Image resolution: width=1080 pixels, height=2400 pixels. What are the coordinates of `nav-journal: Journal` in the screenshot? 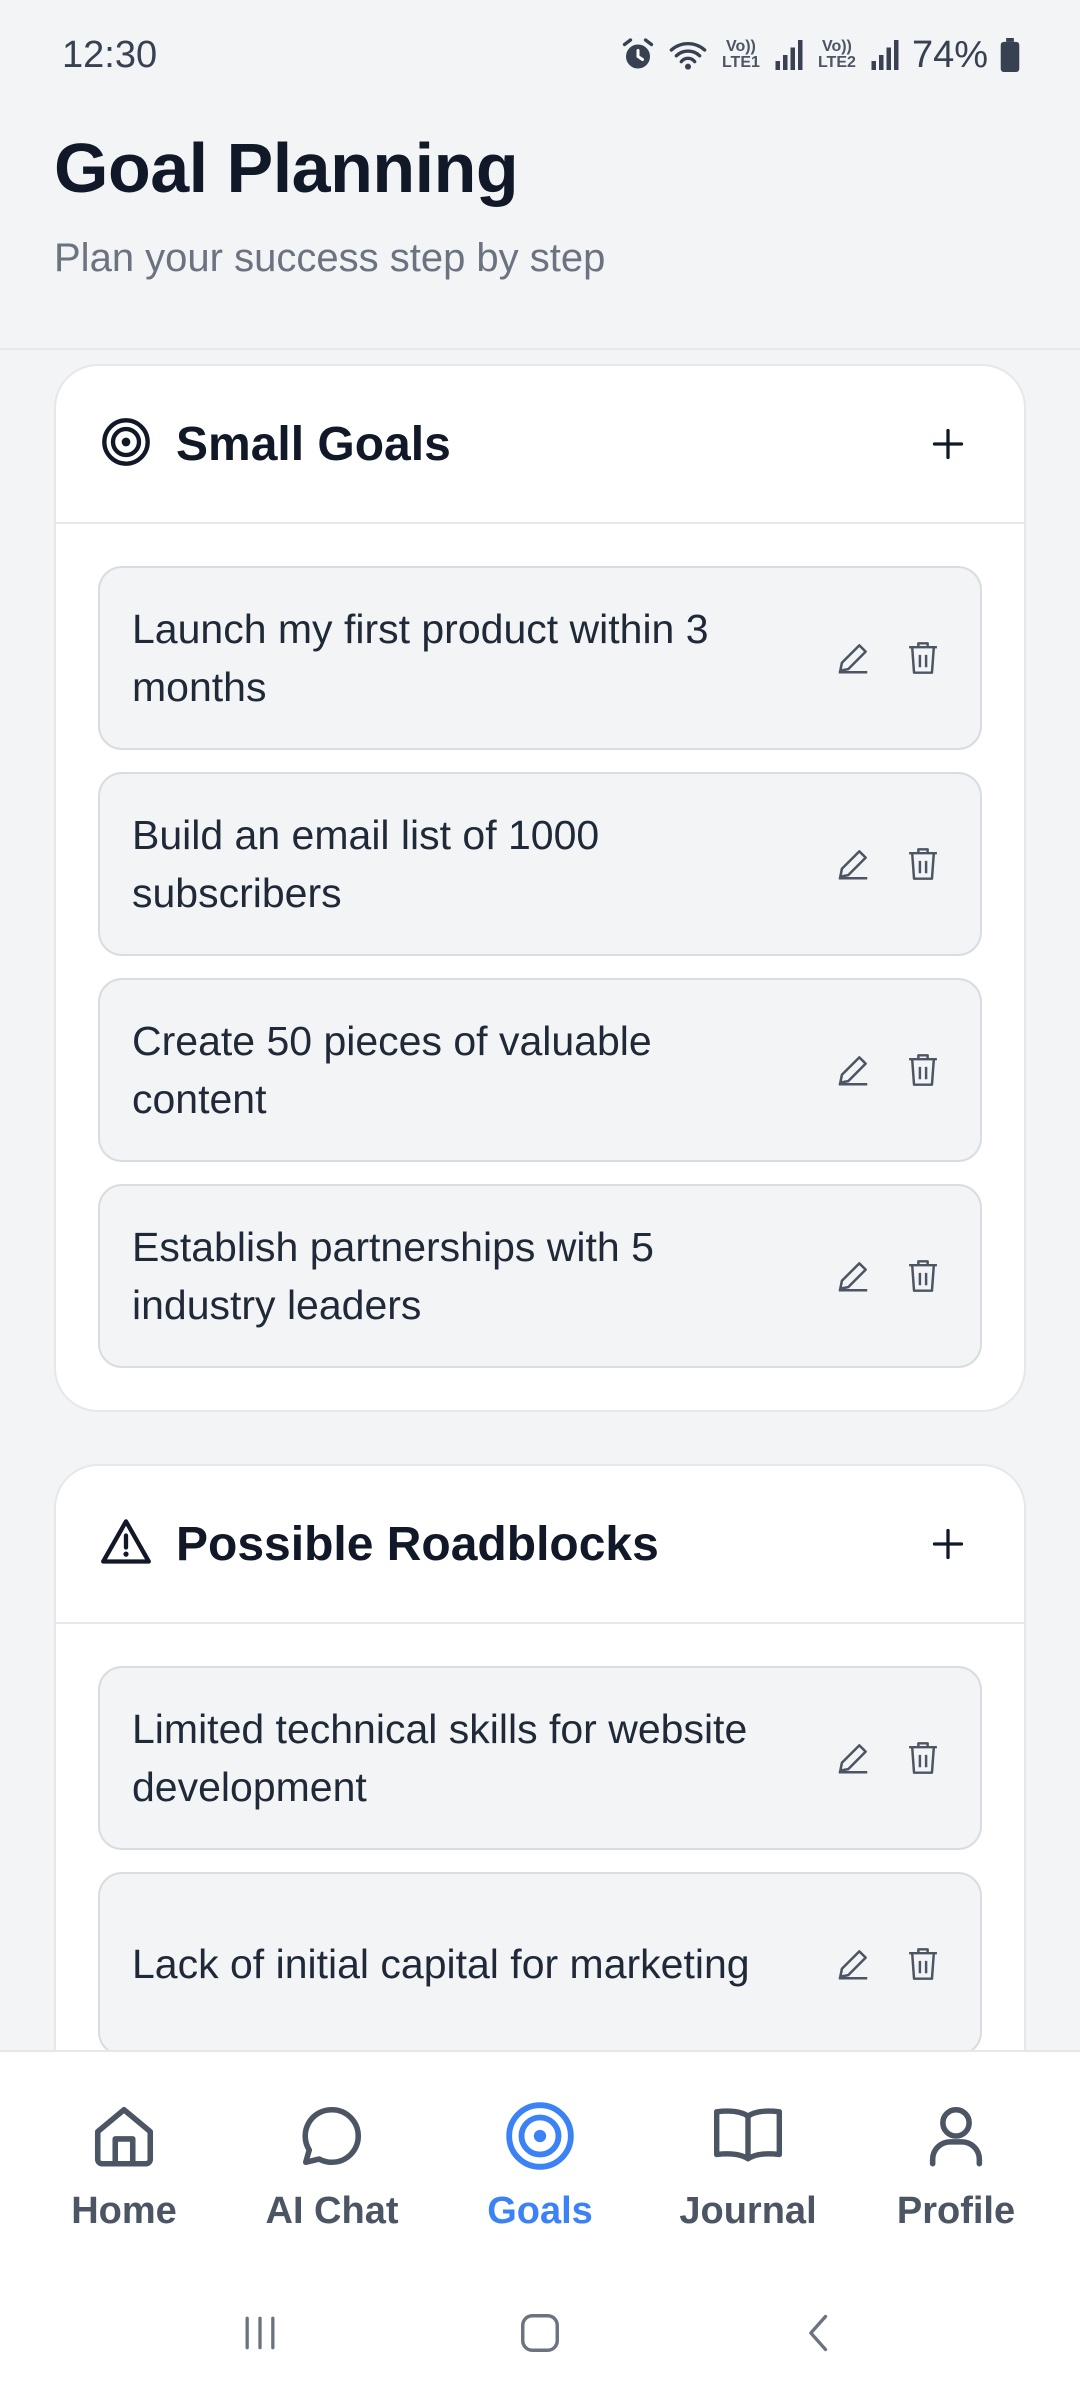 It's located at (748, 2161).